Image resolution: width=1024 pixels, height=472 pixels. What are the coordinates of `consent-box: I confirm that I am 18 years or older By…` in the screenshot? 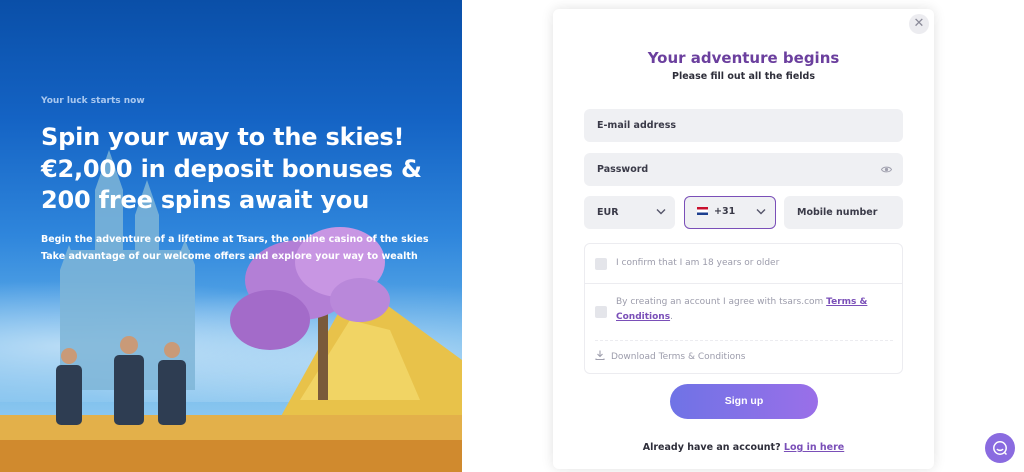 It's located at (743, 308).